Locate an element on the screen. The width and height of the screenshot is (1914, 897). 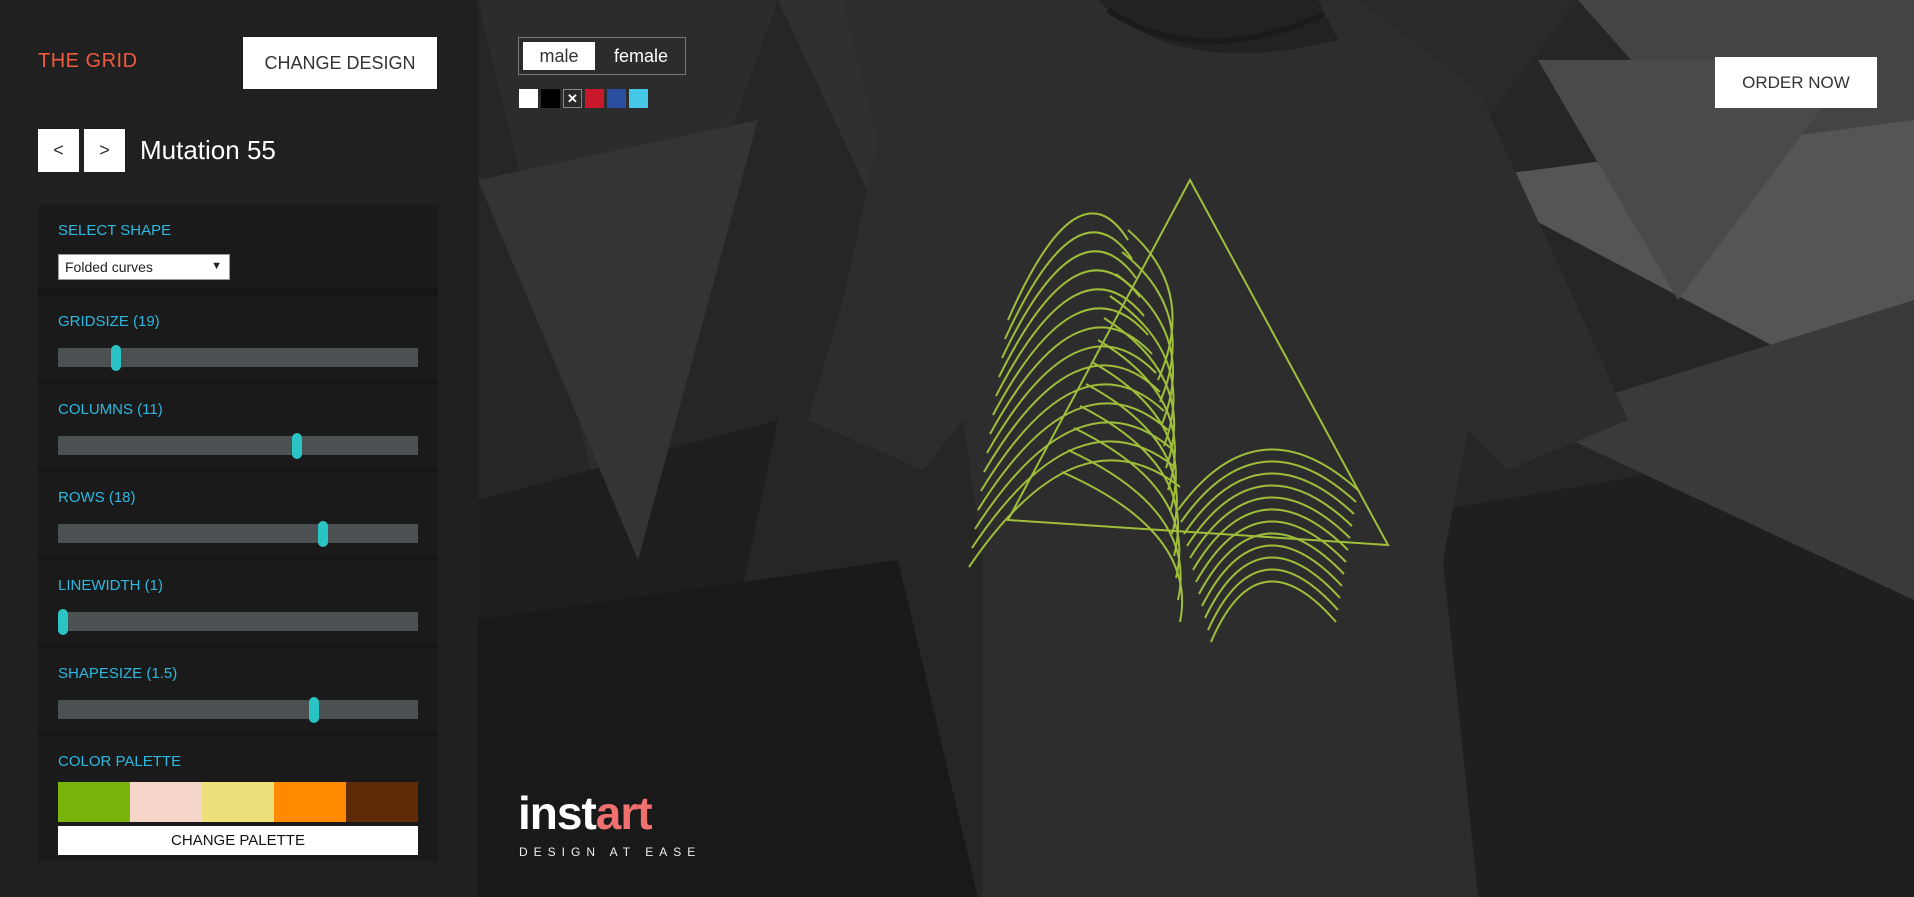
change-palette-button: CHANGE PALETTE is located at coordinates (238, 840).